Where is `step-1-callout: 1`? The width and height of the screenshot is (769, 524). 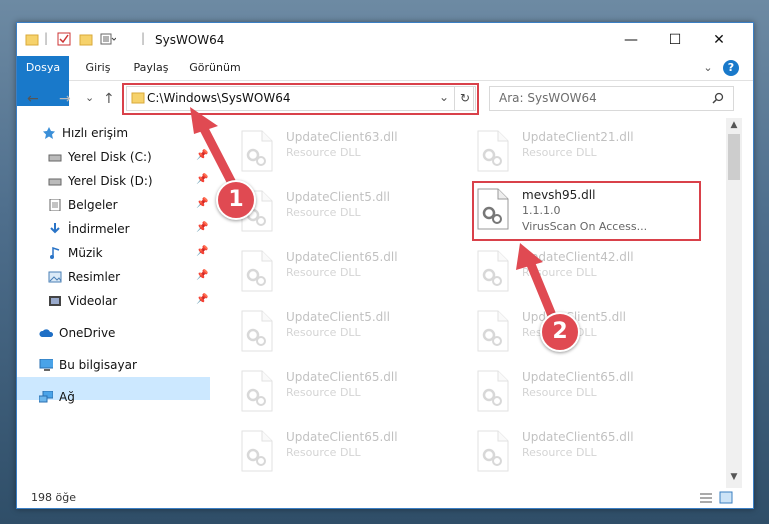 step-1-callout: 1 is located at coordinates (236, 200).